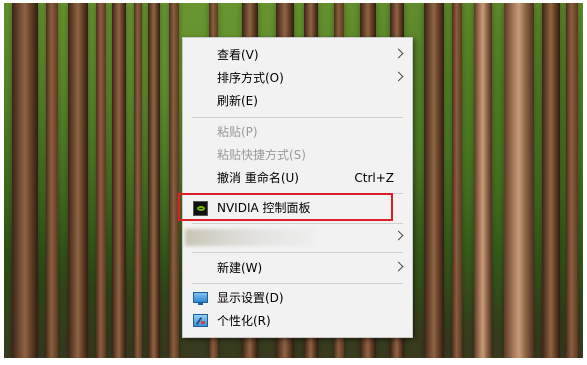 The image size is (587, 365). What do you see at coordinates (200, 320) in the screenshot?
I see `personalize-icon` at bounding box center [200, 320].